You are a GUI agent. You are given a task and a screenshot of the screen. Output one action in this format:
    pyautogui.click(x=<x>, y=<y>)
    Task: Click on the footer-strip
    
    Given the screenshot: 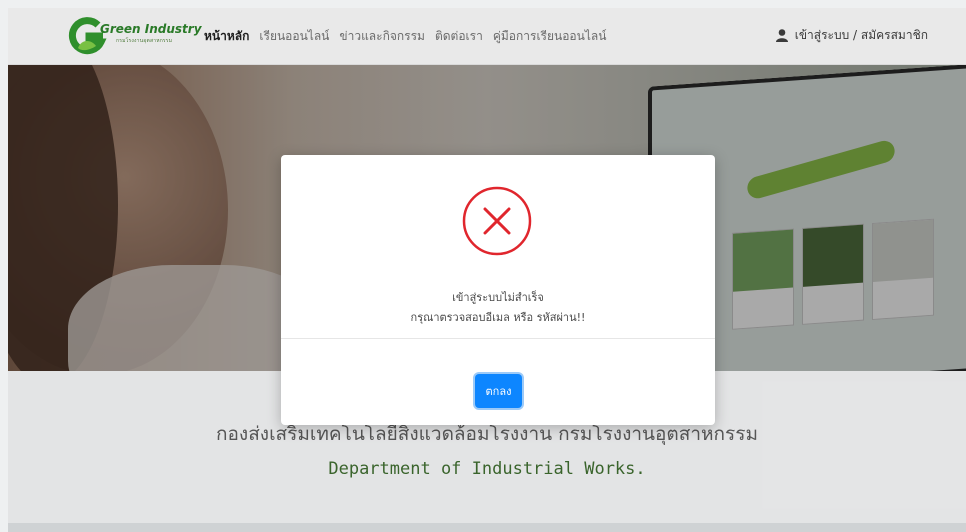 What is the action you would take?
    pyautogui.click(x=487, y=527)
    